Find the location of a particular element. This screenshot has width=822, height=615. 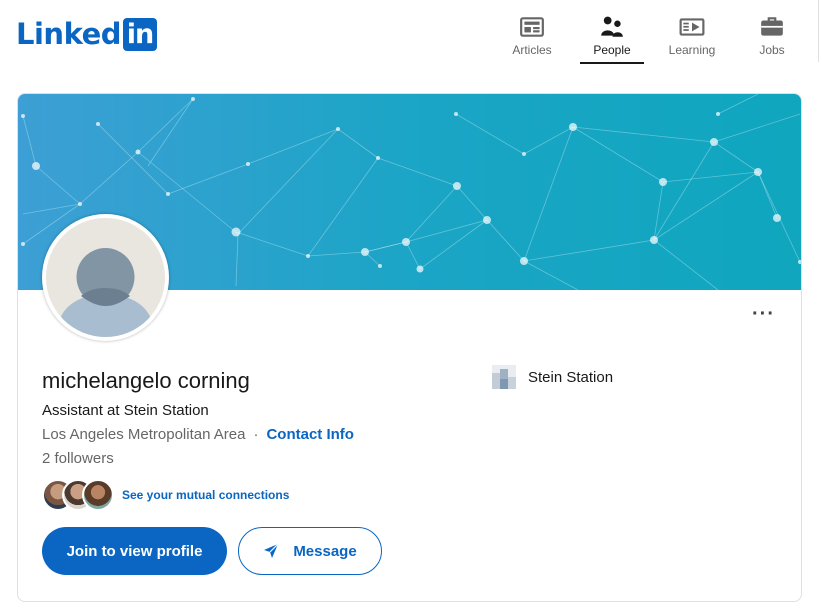

more-options-icon: ··· is located at coordinates (763, 314).